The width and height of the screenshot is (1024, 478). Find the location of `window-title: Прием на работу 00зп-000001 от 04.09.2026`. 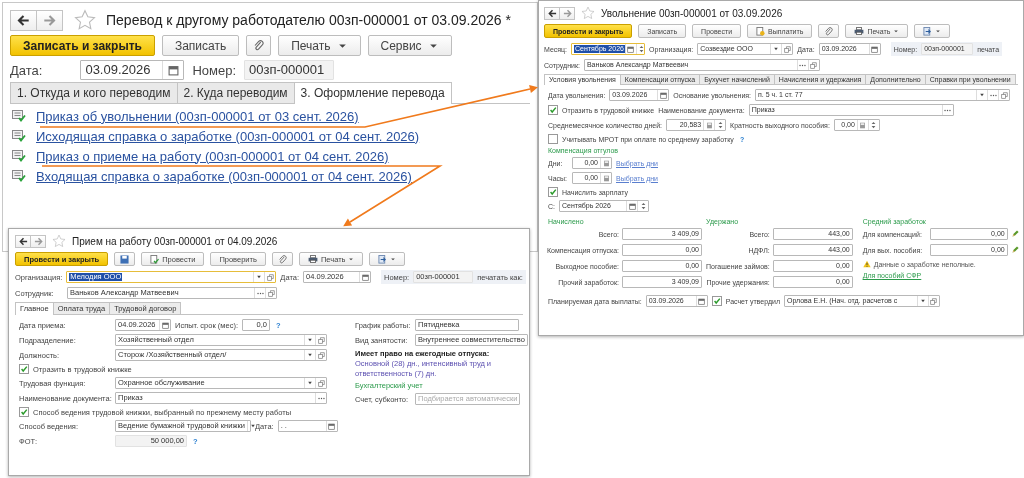

window-title: Прием на работу 00зп-000001 от 04.09.2026 is located at coordinates (175, 241).